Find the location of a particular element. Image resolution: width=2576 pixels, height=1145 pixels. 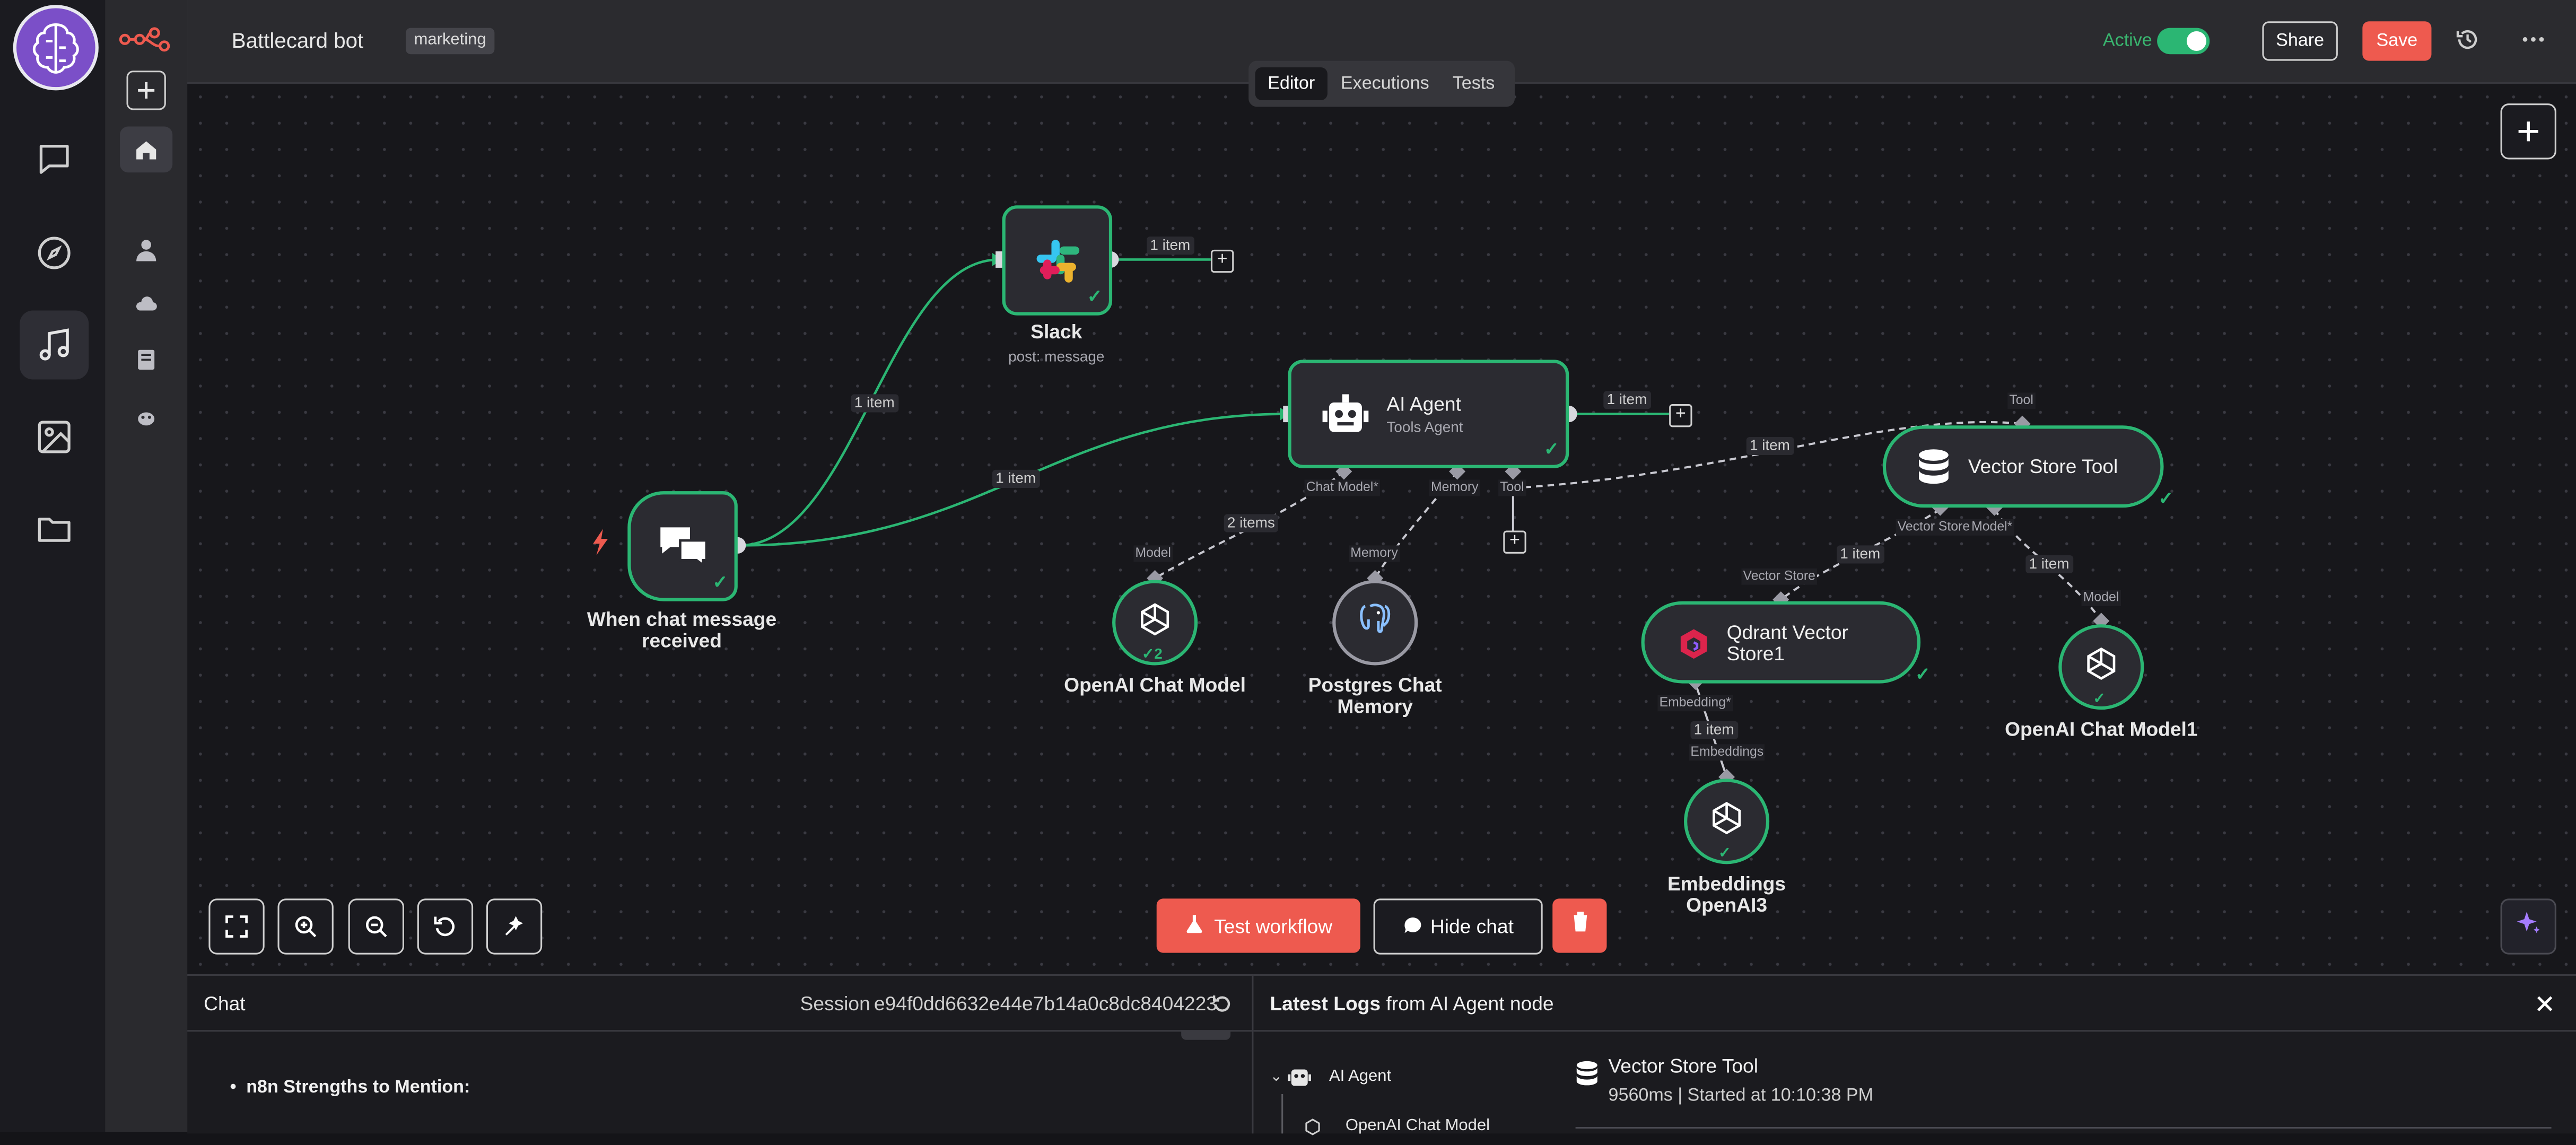

log-tree-item: OpenAI Chat Model is located at coordinates (1418, 1126).